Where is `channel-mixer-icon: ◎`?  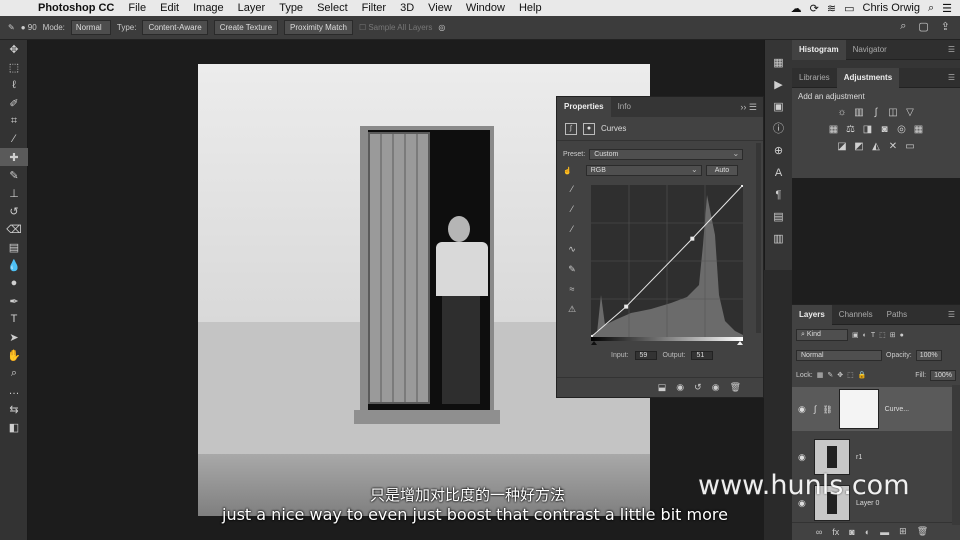
channel-mixer-icon: ◎ is located at coordinates (901, 129).